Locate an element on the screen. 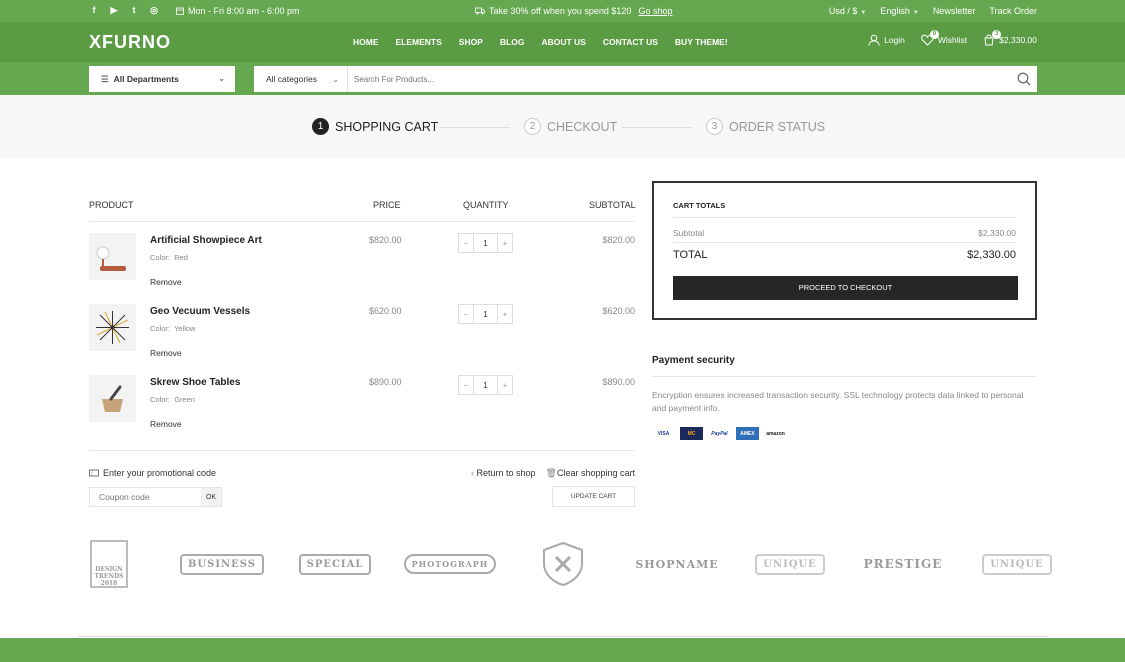 The image size is (1125, 662). track-order-link: Track Order is located at coordinates (1013, 11).